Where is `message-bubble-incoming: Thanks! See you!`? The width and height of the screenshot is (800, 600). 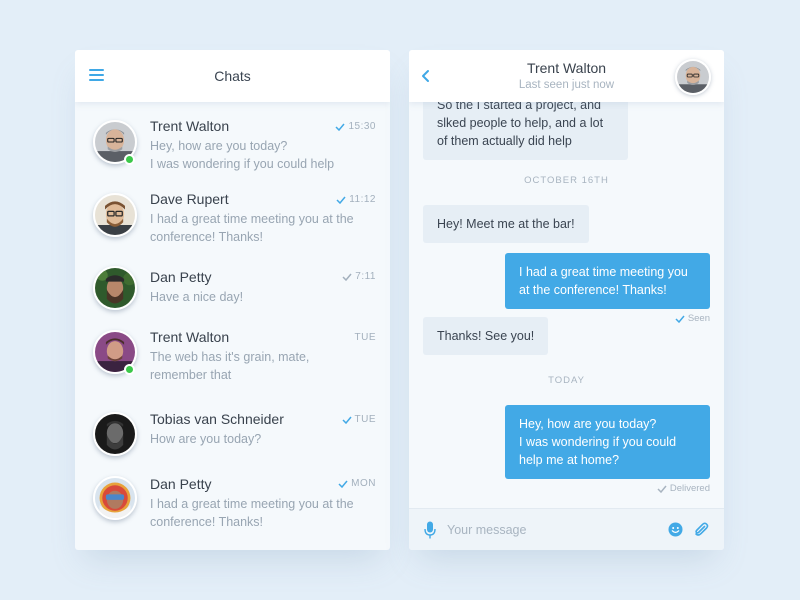 message-bubble-incoming: Thanks! See you! is located at coordinates (486, 336).